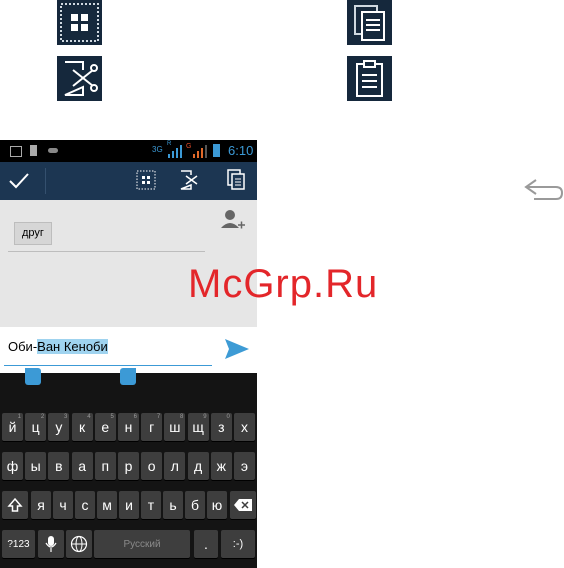  I want to click on period-key: ., so click(206, 544).